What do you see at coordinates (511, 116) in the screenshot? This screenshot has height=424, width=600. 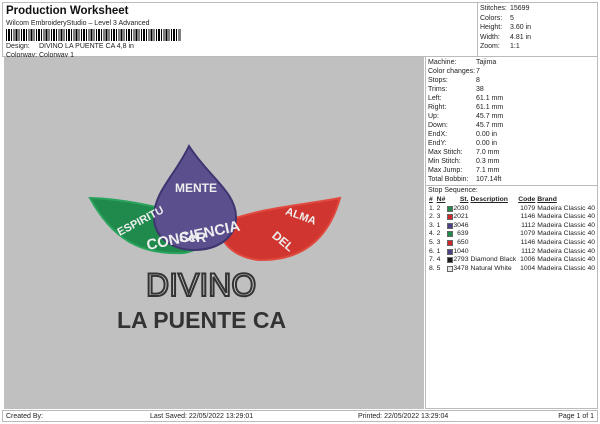 I see `machine-stat-row: Up: 45.7 mm` at bounding box center [511, 116].